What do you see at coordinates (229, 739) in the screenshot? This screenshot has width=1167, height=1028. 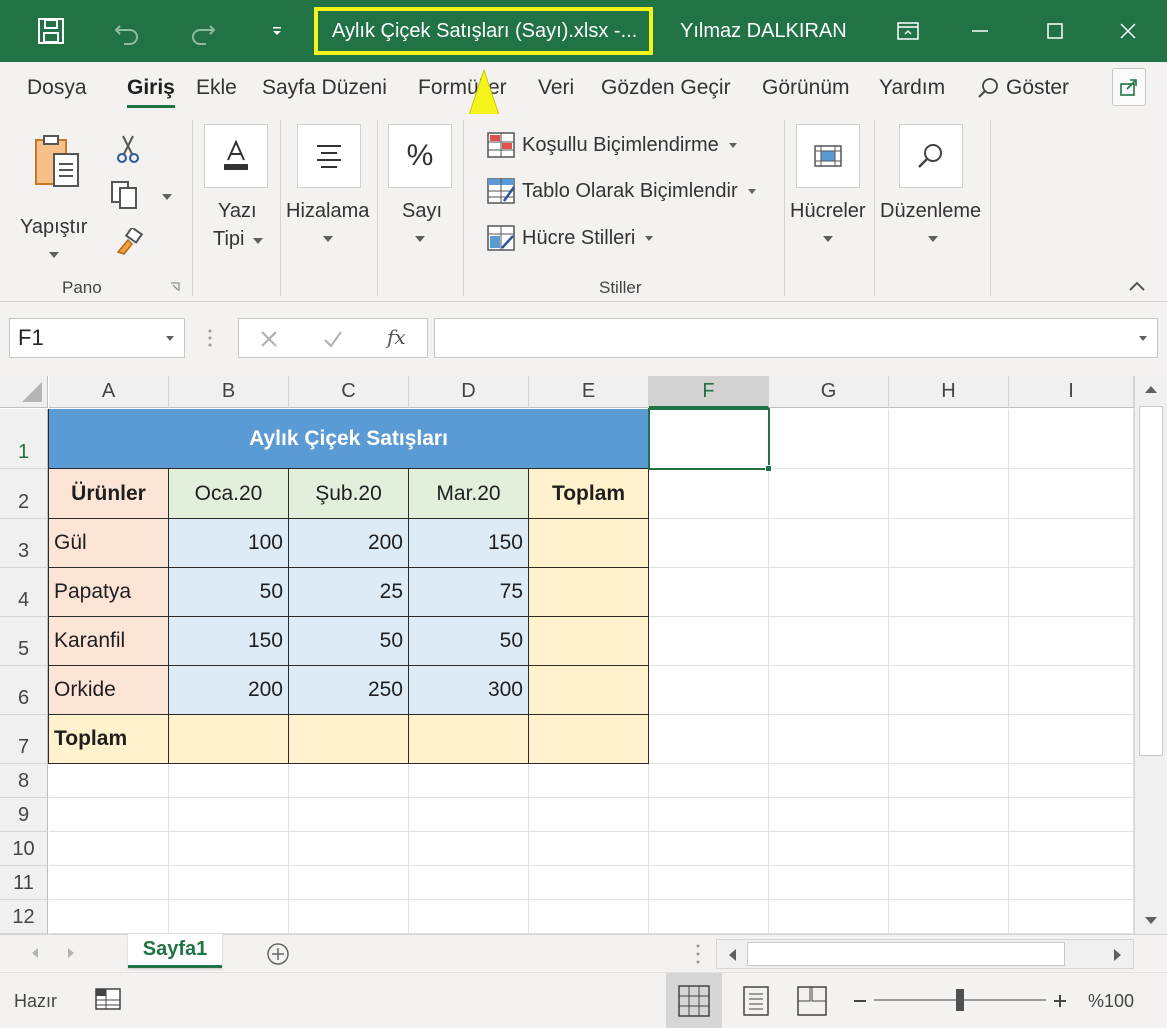 I see `column-total-cell` at bounding box center [229, 739].